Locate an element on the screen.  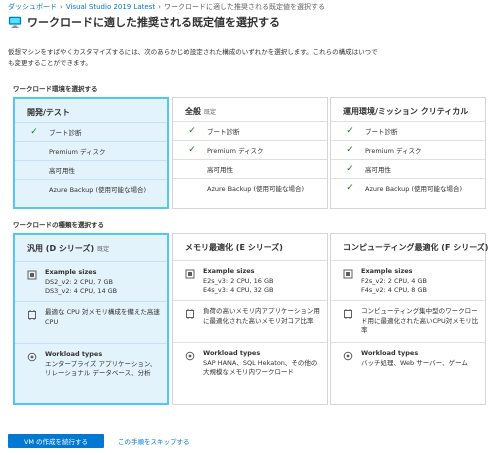
size-item: E2s_v3: 2 CPU, 16 GB is located at coordinates (238, 280).